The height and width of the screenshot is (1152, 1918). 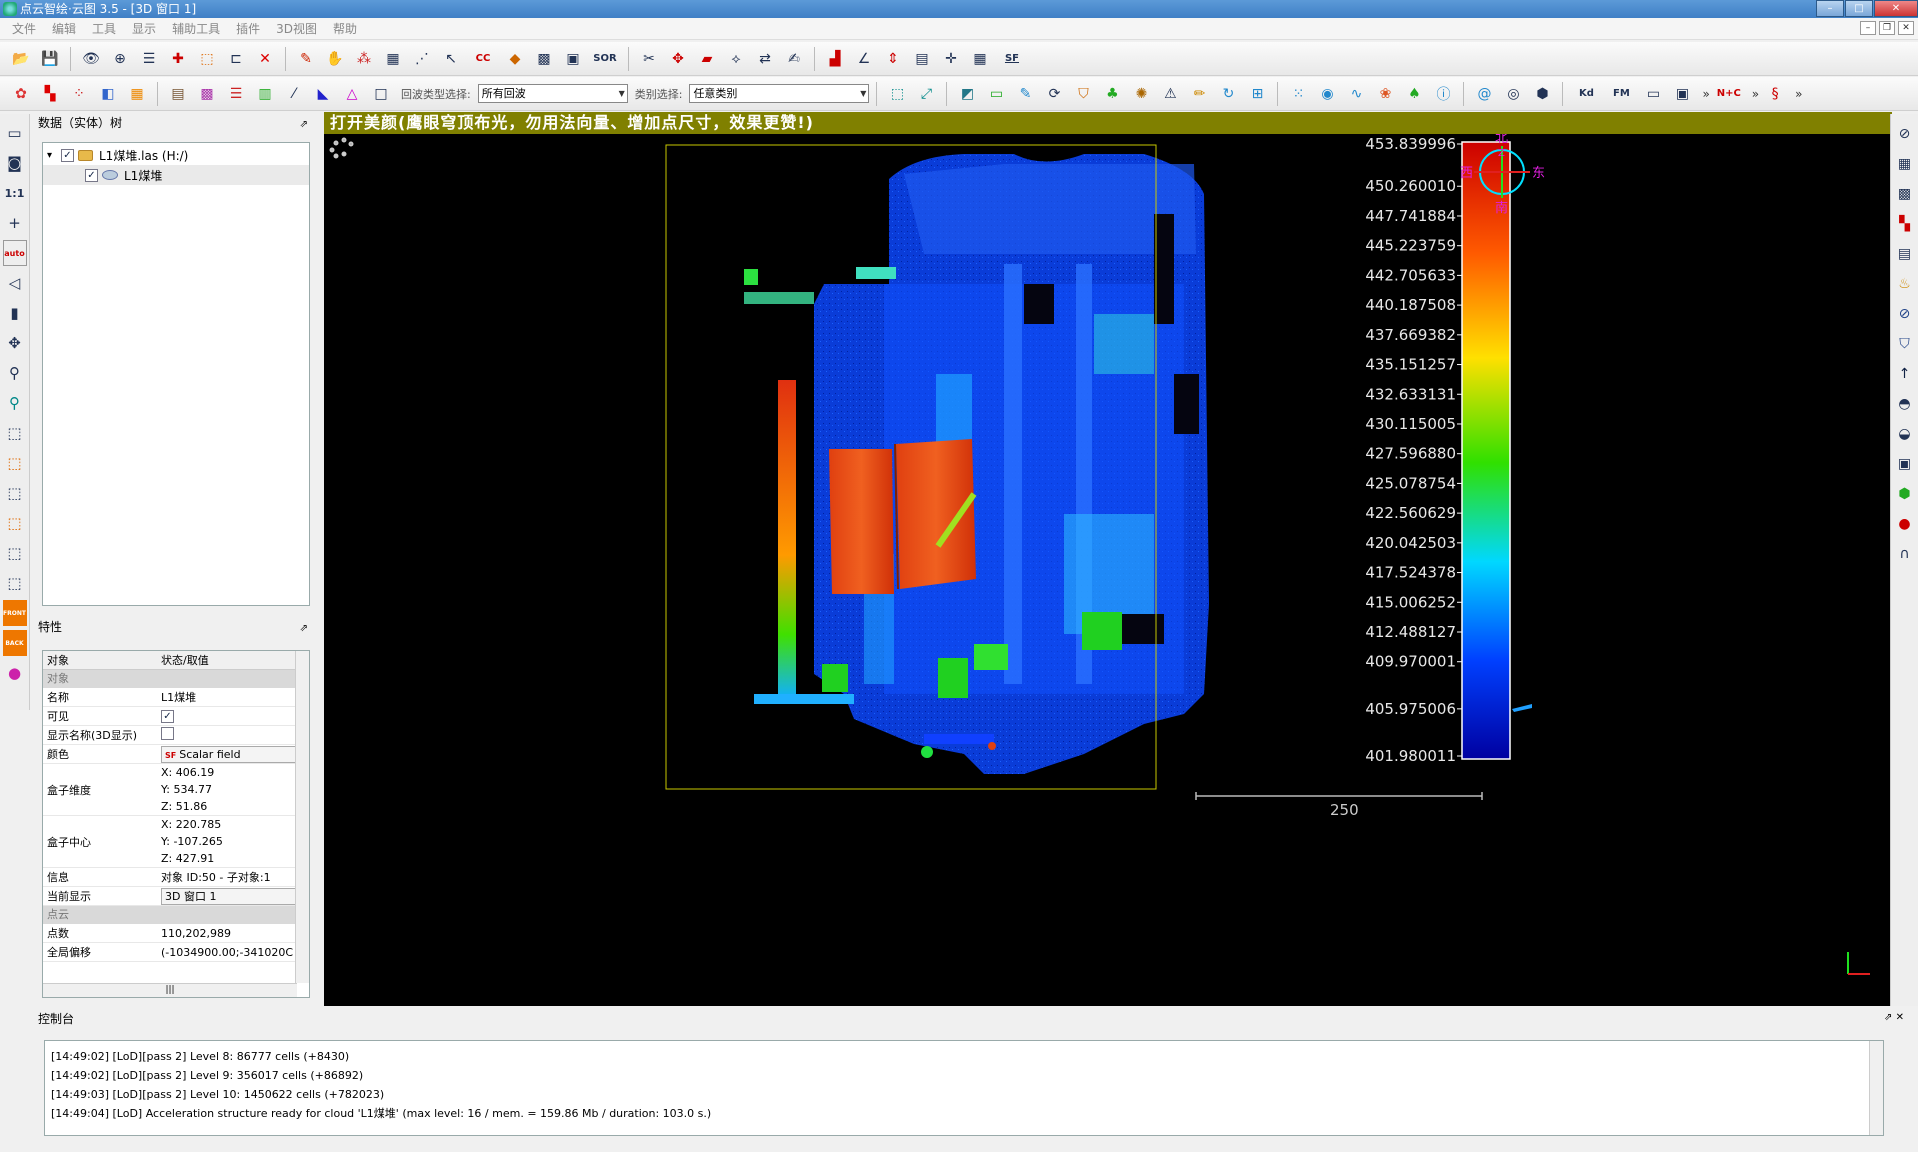 I want to click on screen-icon: ▭, so click(x=15, y=133).